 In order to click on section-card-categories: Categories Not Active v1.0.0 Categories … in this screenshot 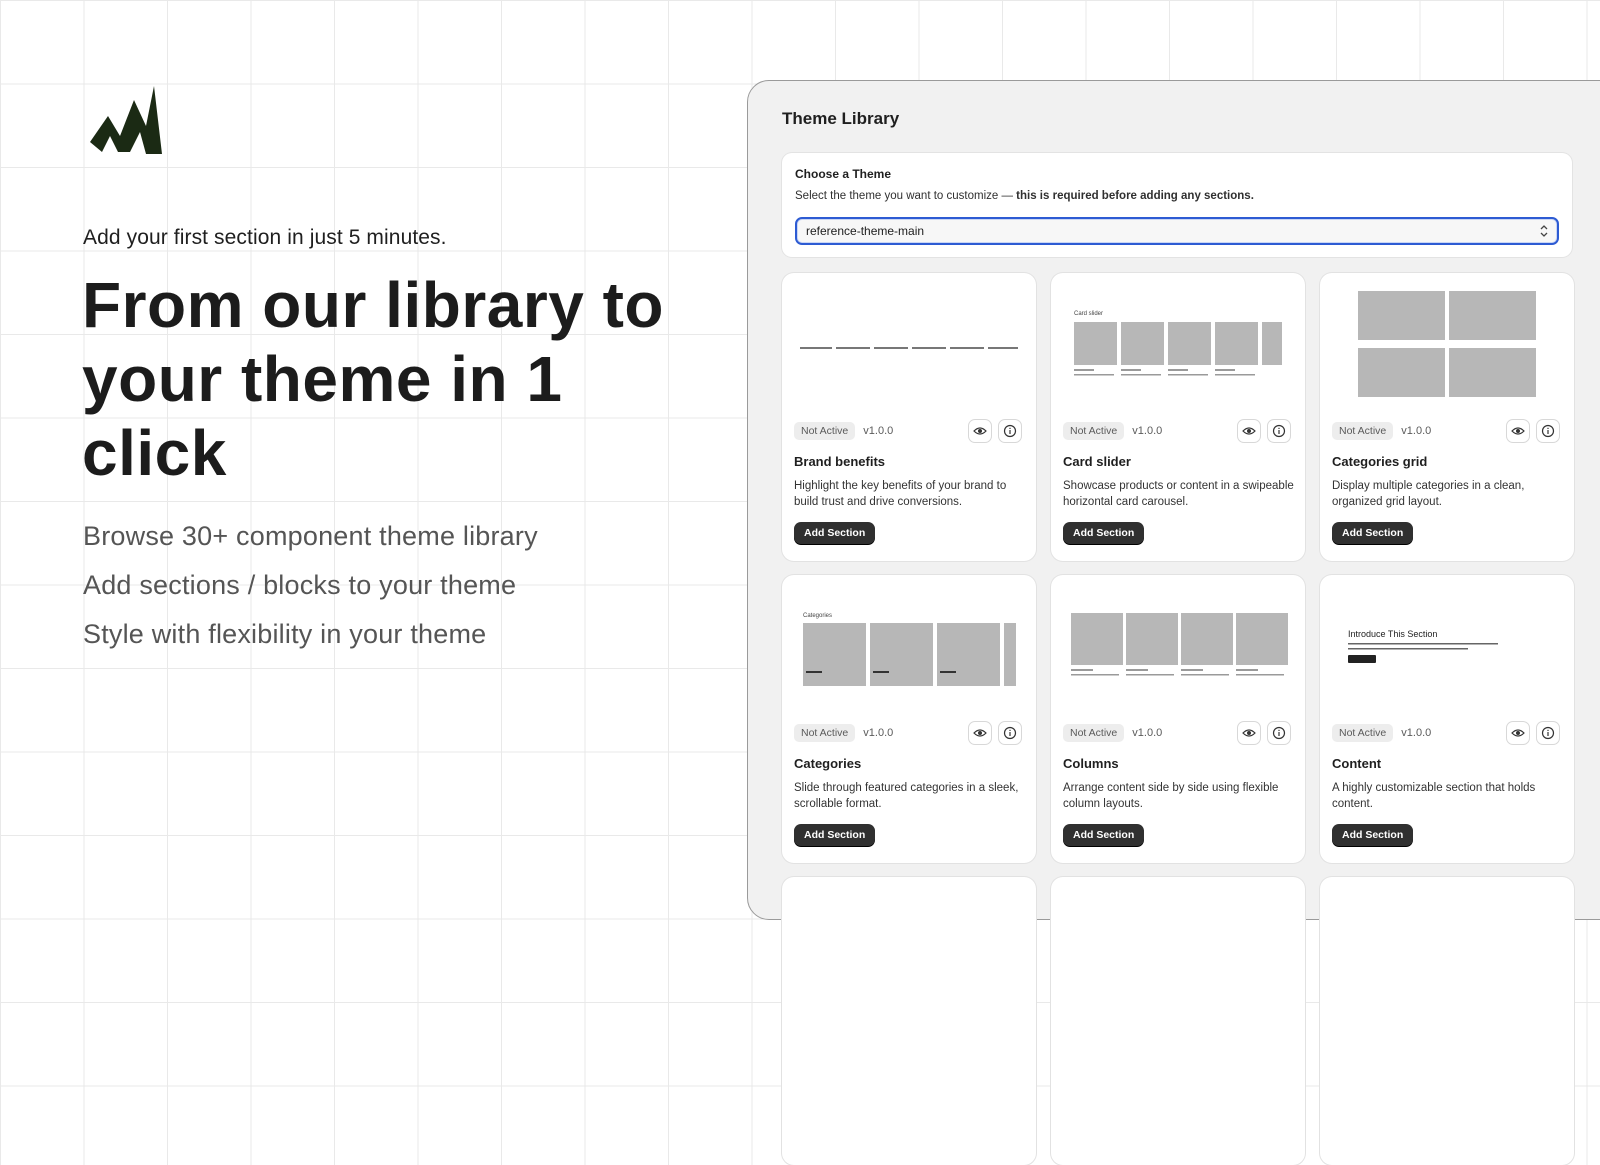, I will do `click(909, 719)`.